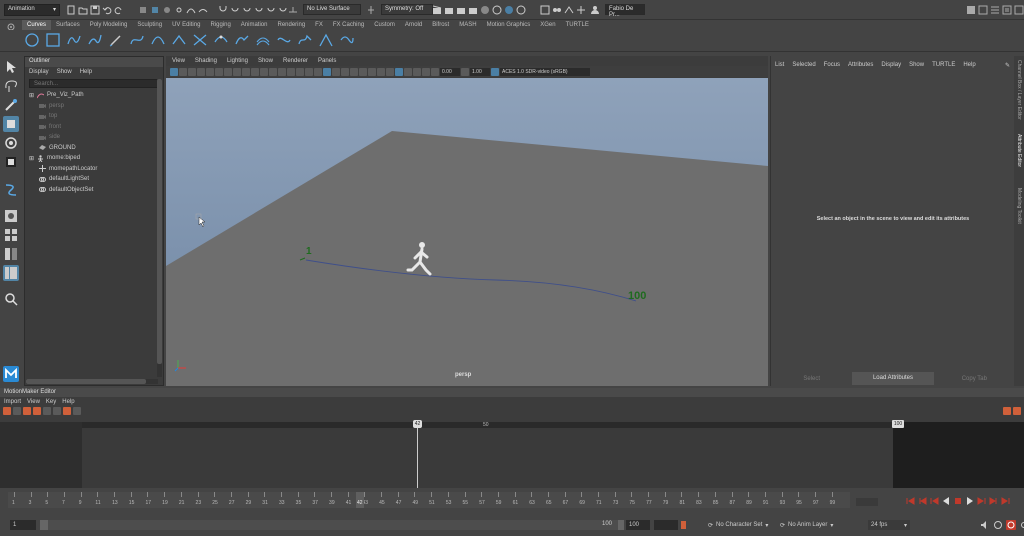 Image resolution: width=1024 pixels, height=536 pixels. I want to click on reverse-curve-icon, so click(284, 40).